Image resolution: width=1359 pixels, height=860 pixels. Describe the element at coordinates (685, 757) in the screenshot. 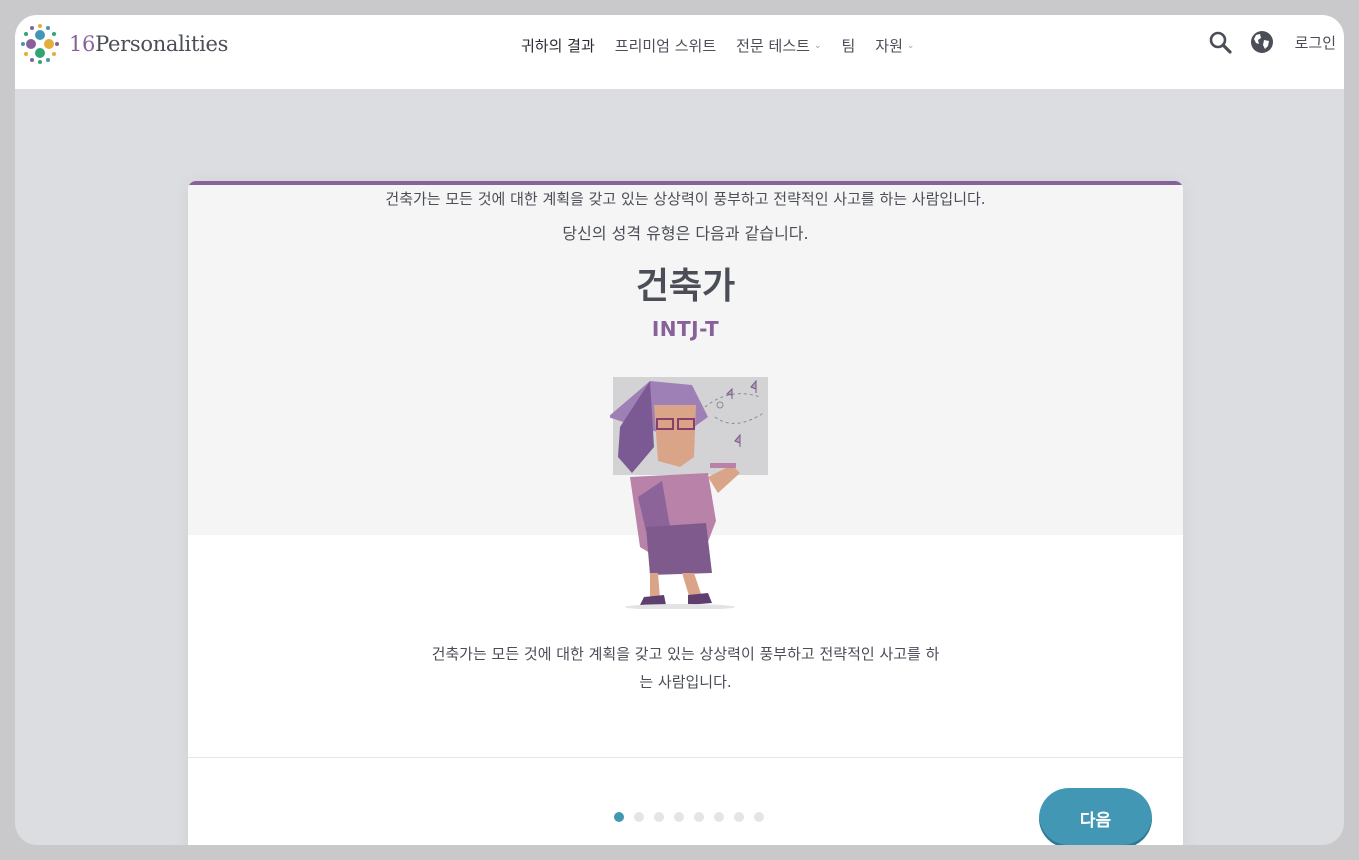

I see `footer-divider` at that location.